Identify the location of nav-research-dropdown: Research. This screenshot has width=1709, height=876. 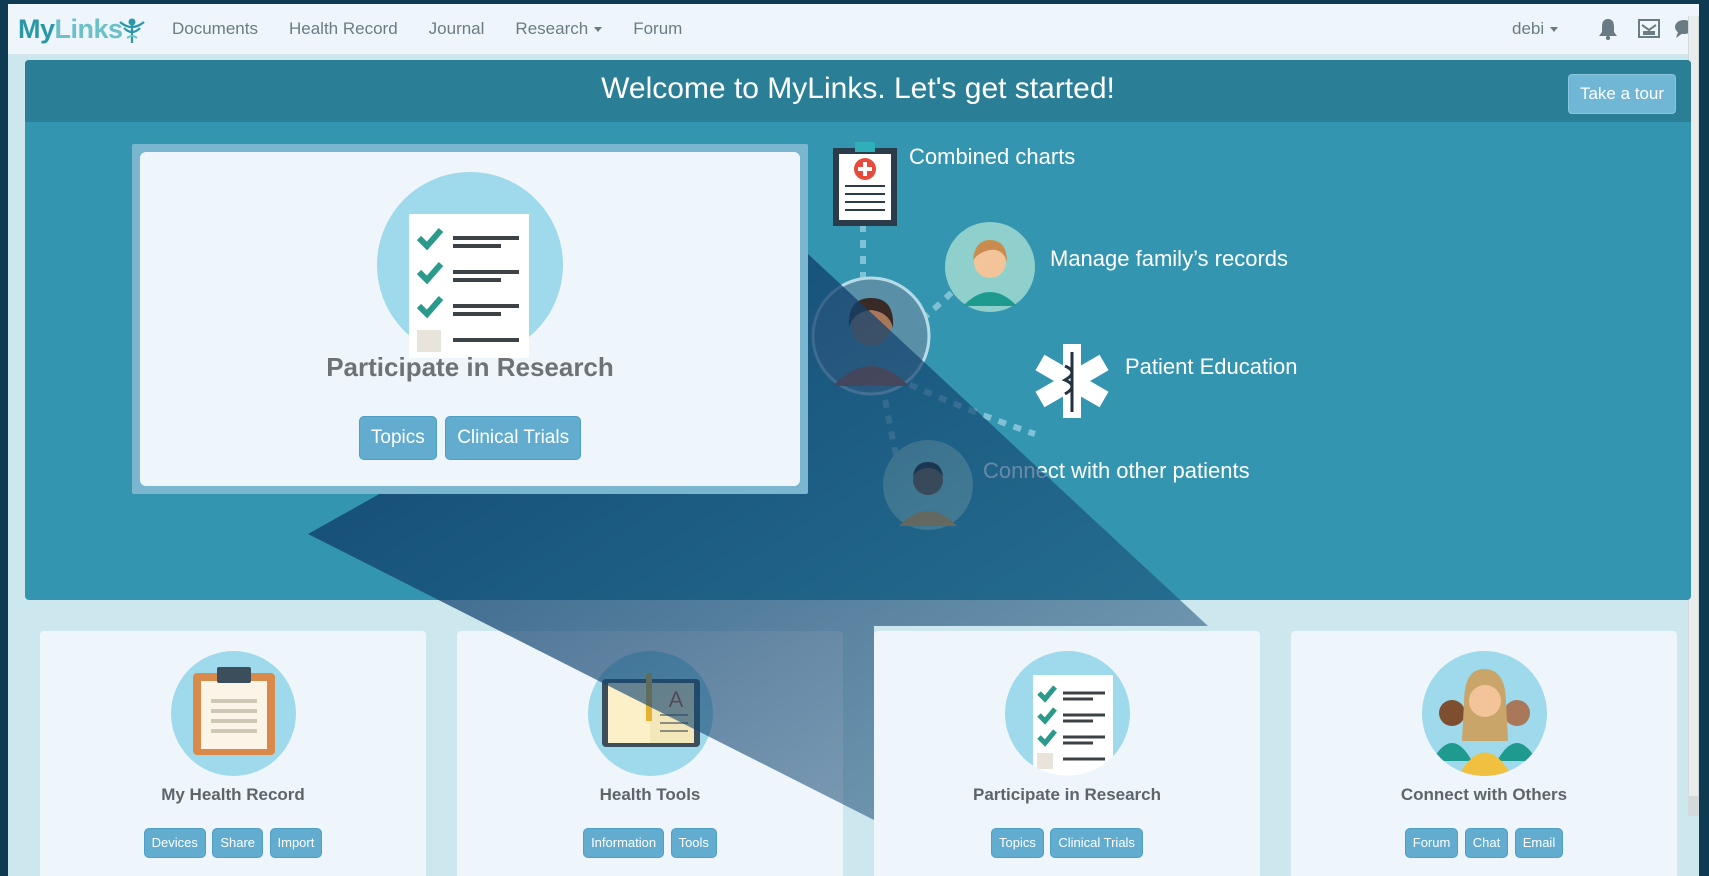
(559, 29).